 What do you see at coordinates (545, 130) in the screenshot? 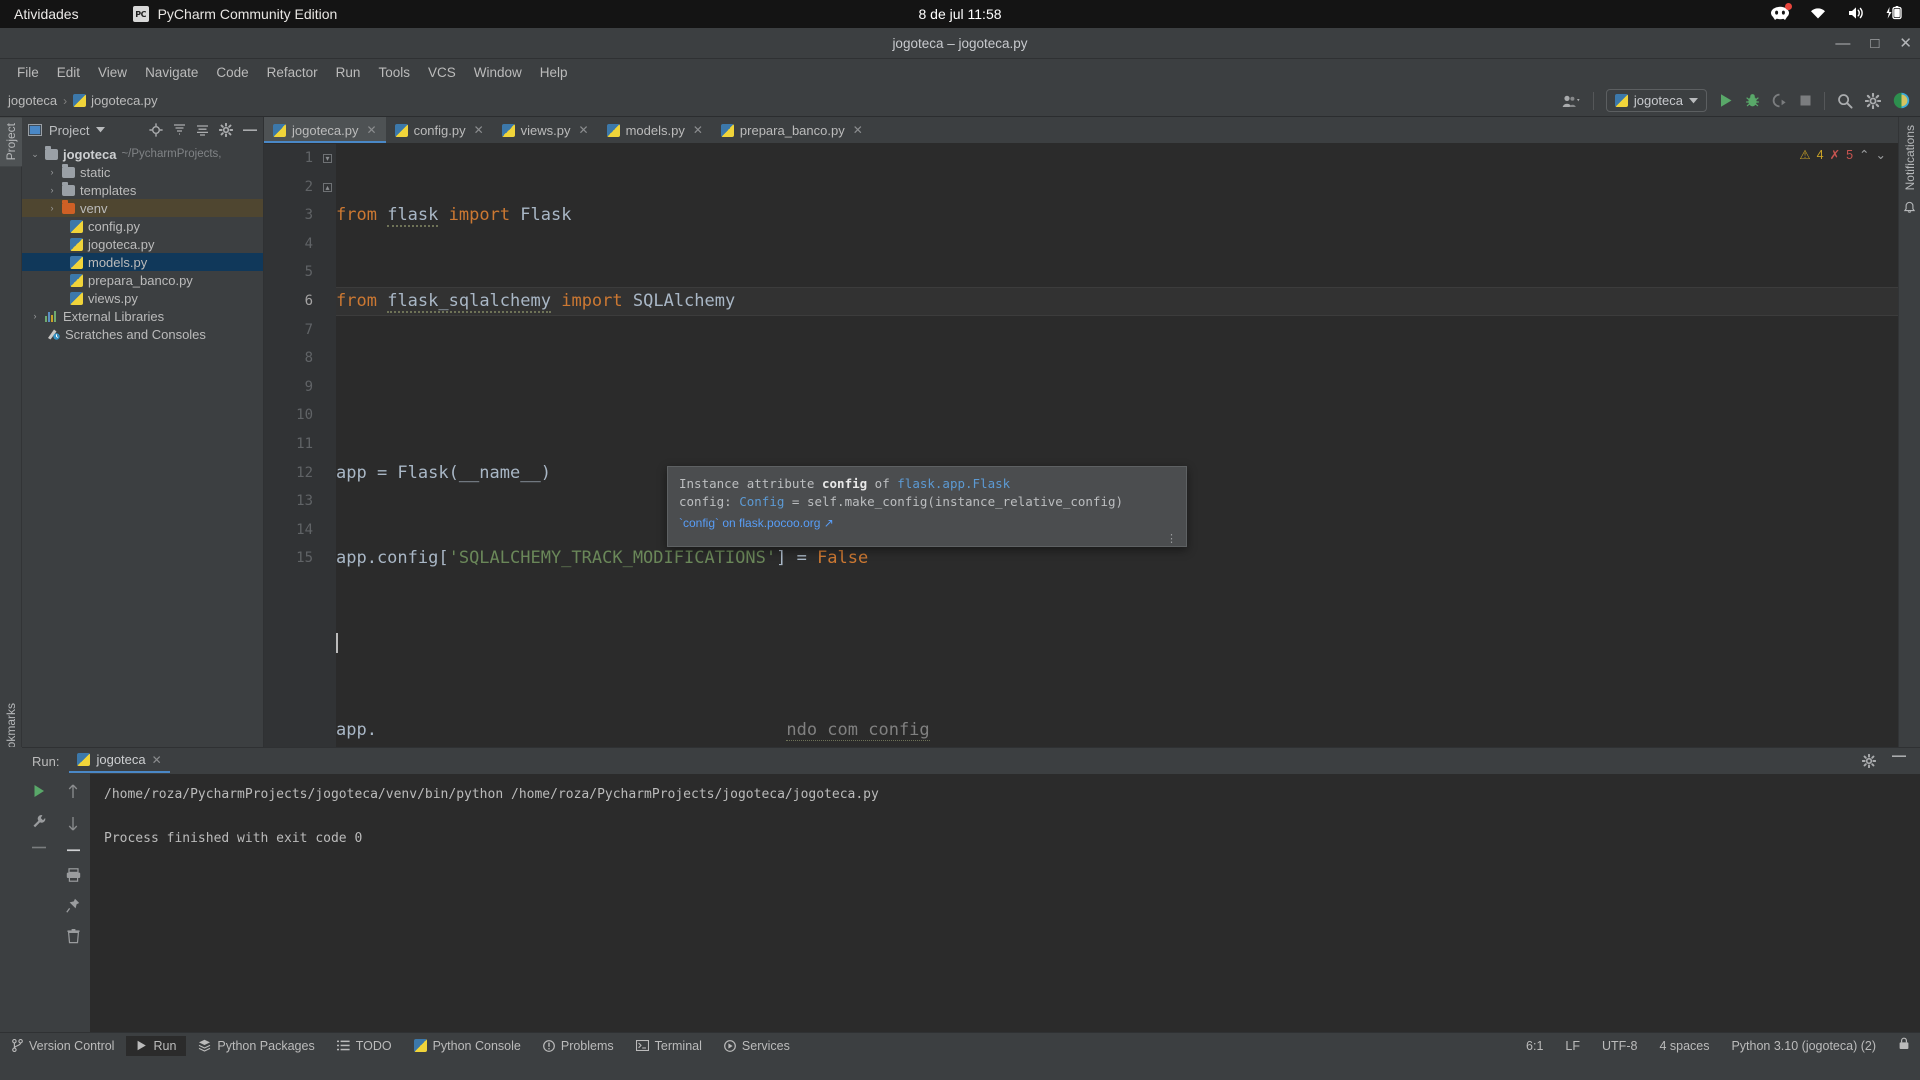
I see `editor-tab-views-py: views.py ✕` at bounding box center [545, 130].